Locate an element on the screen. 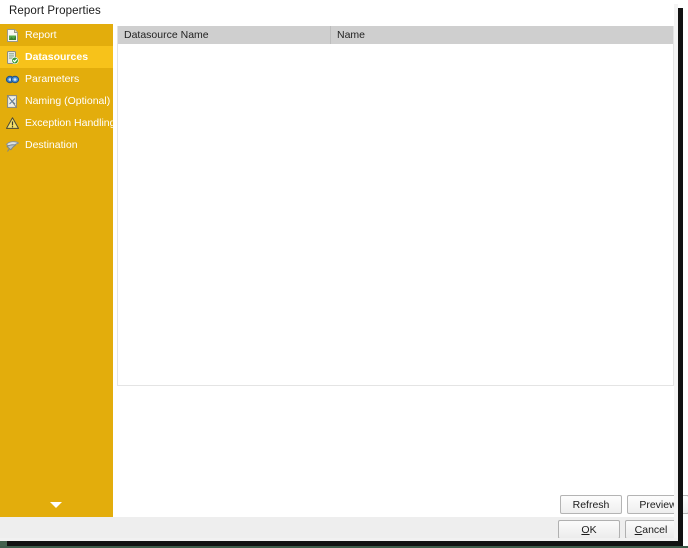 Image resolution: width=688 pixels, height=548 pixels. sidebar-item-naming: Naming (Optional) is located at coordinates (56, 101).